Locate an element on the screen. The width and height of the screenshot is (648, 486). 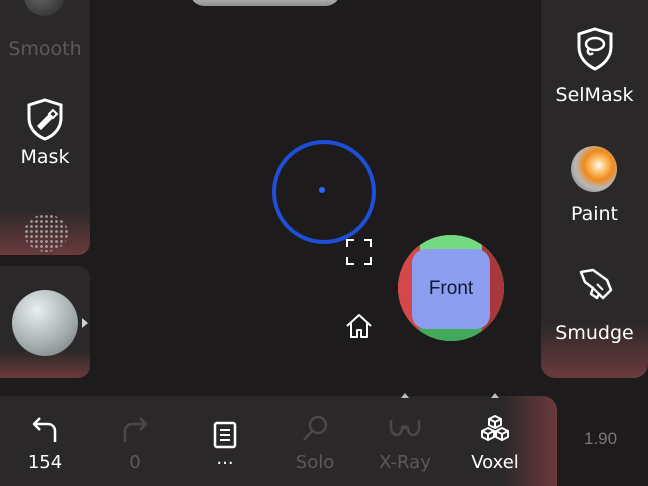
voxel-label: Voxel is located at coordinates (495, 462).